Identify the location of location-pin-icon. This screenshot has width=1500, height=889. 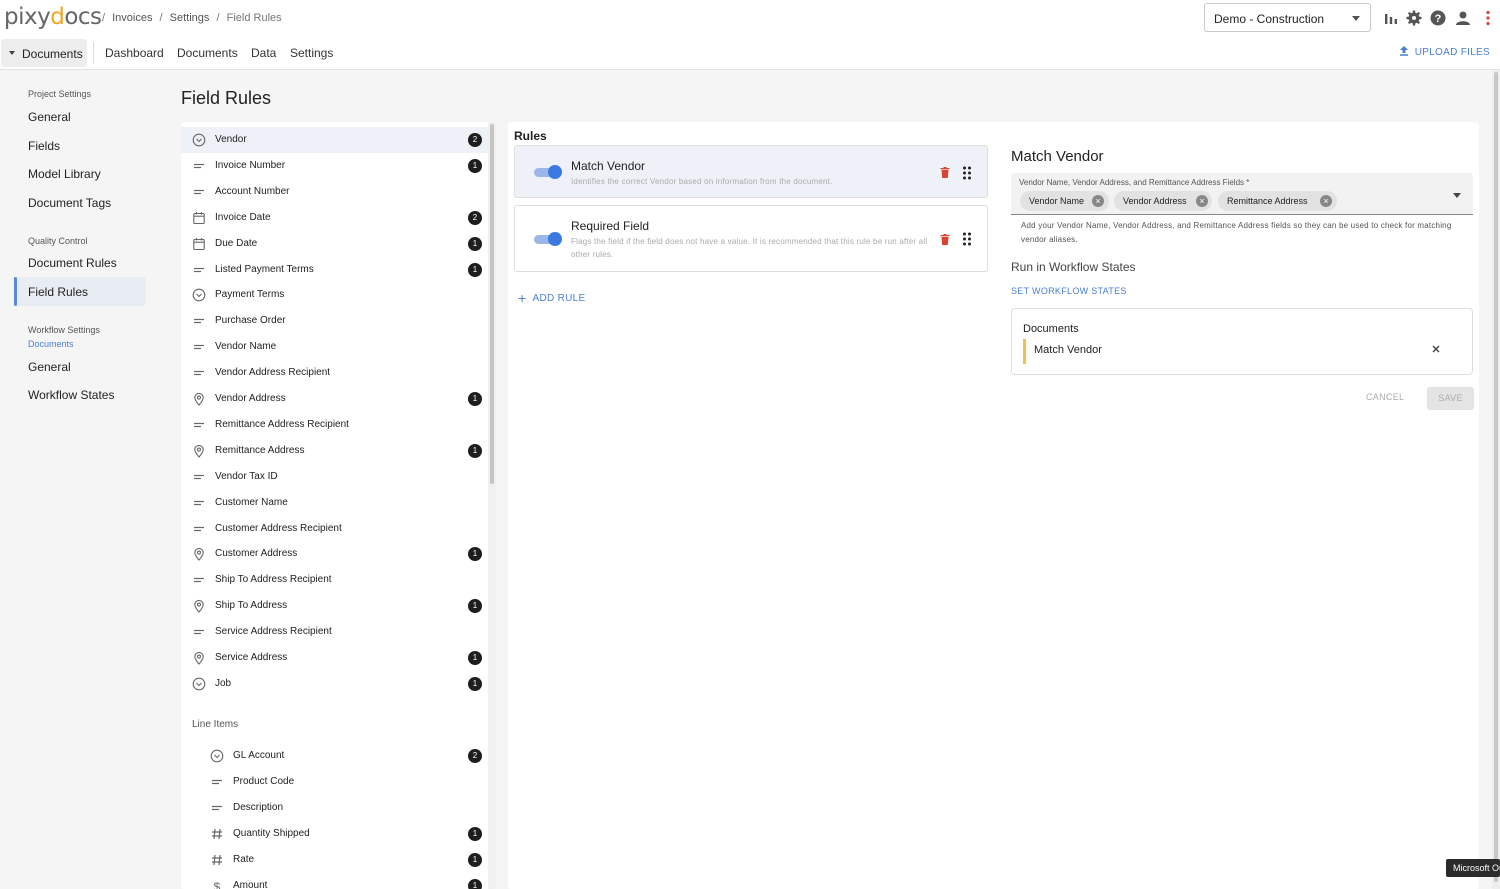
(199, 399).